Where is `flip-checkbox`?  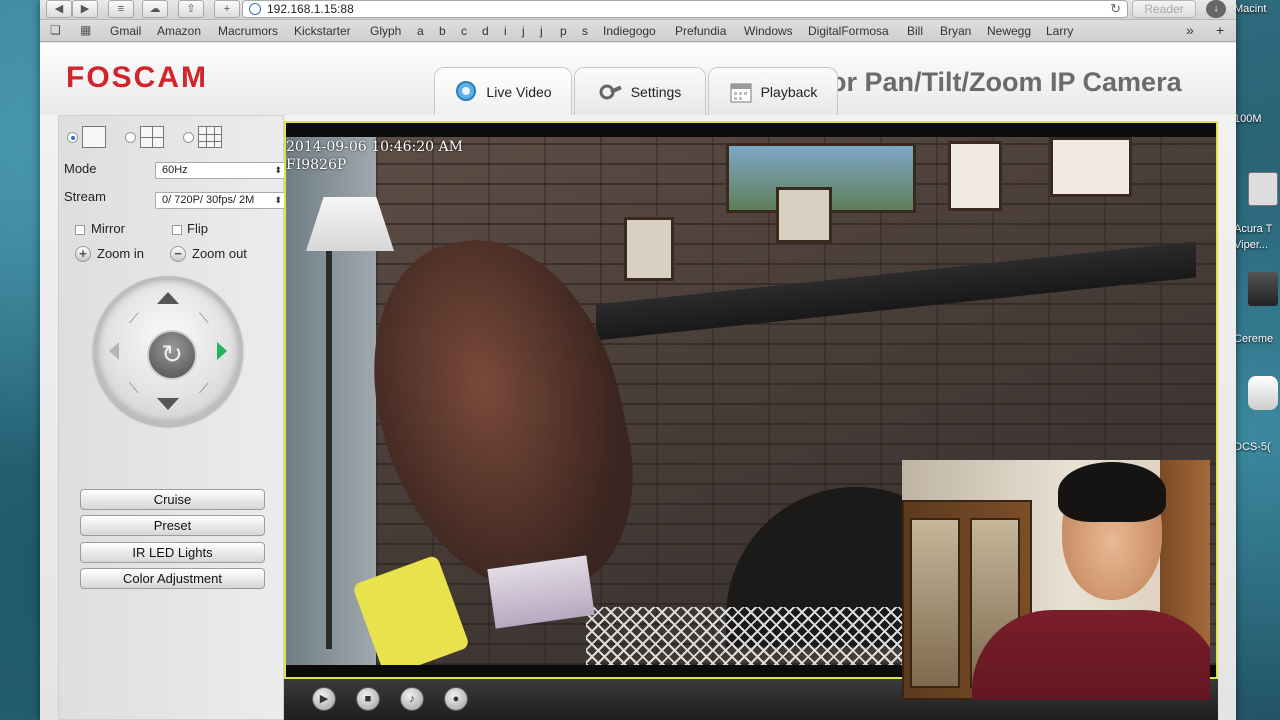
flip-checkbox is located at coordinates (177, 230).